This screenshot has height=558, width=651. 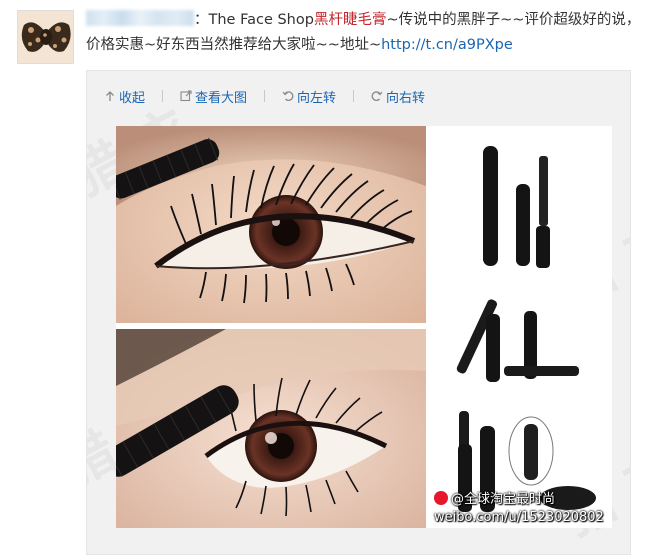 What do you see at coordinates (273, 96) in the screenshot?
I see `image-toolbar: 收起 查看大图 向左转 向右转` at bounding box center [273, 96].